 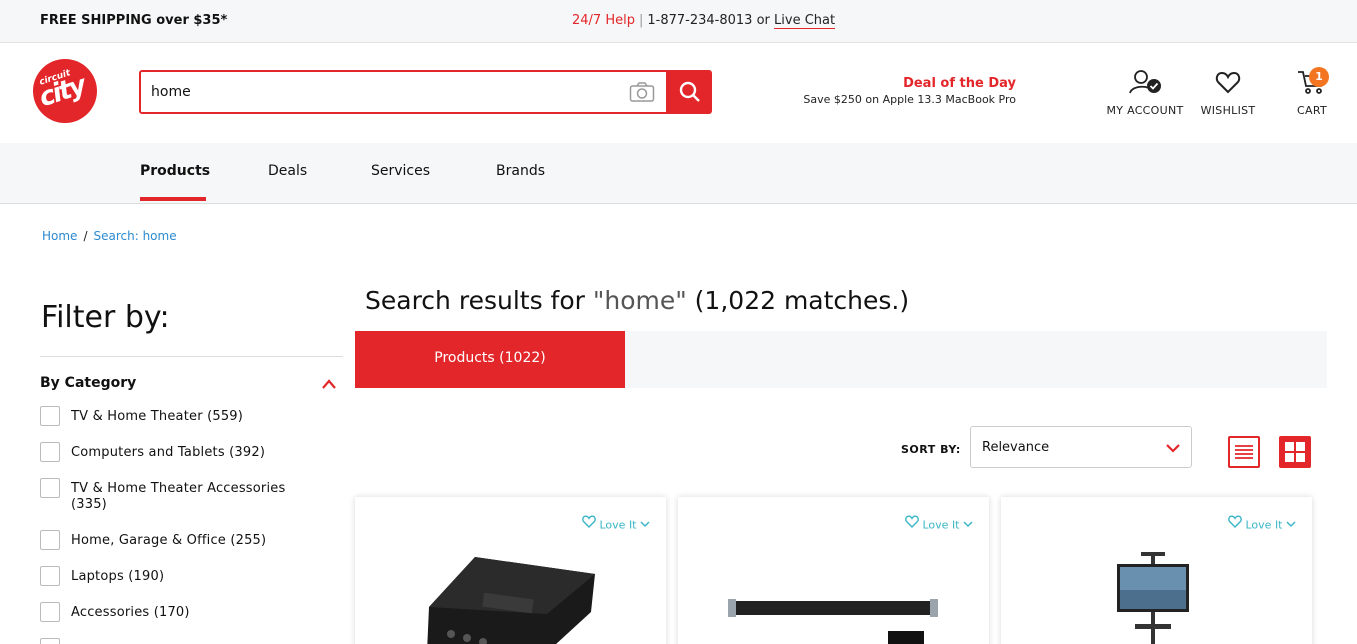 What do you see at coordinates (88, 383) in the screenshot?
I see `category-heading: By Category` at bounding box center [88, 383].